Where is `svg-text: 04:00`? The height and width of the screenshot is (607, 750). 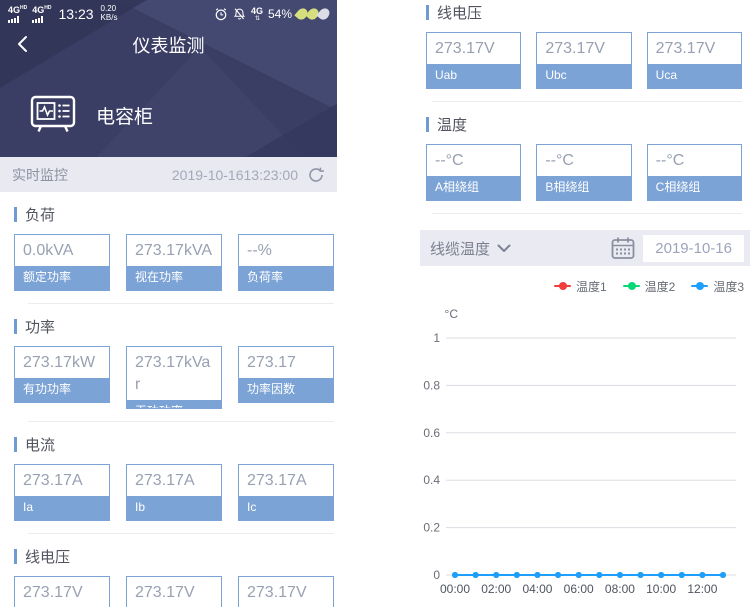
svg-text: 04:00 is located at coordinates (537, 589).